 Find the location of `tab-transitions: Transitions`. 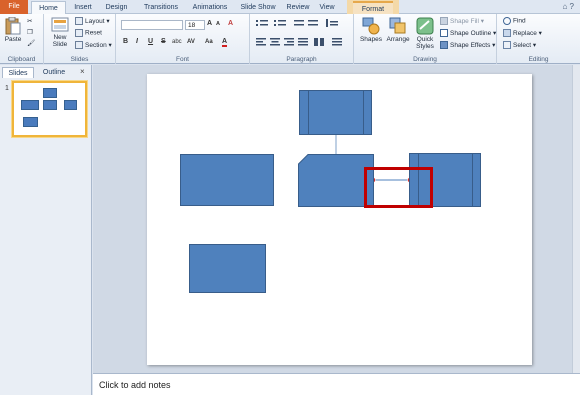

tab-transitions: Transitions is located at coordinates (161, 7).